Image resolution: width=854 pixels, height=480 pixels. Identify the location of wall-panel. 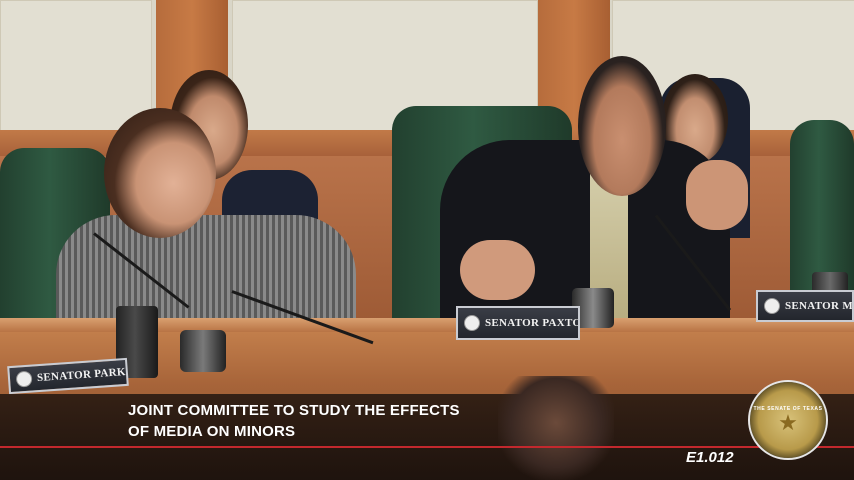
(76, 68).